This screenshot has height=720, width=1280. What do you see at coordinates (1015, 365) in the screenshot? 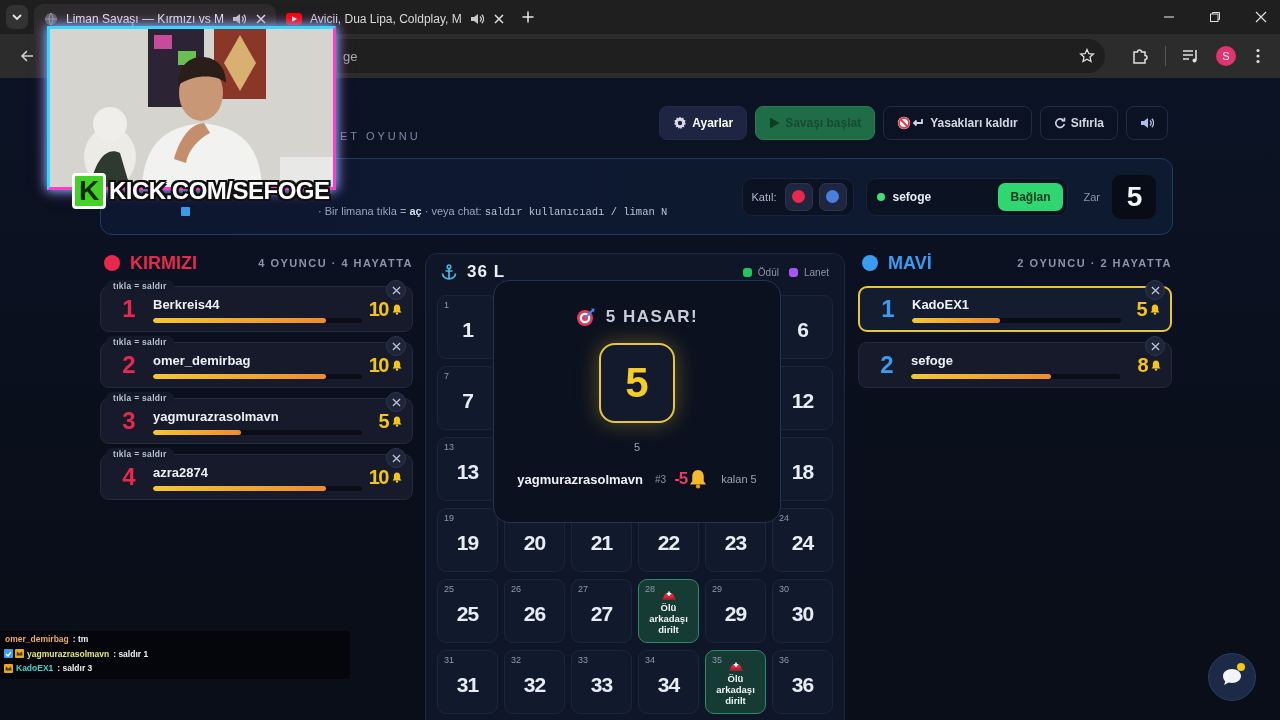
I see `player-card: 2 sefoge 8` at bounding box center [1015, 365].